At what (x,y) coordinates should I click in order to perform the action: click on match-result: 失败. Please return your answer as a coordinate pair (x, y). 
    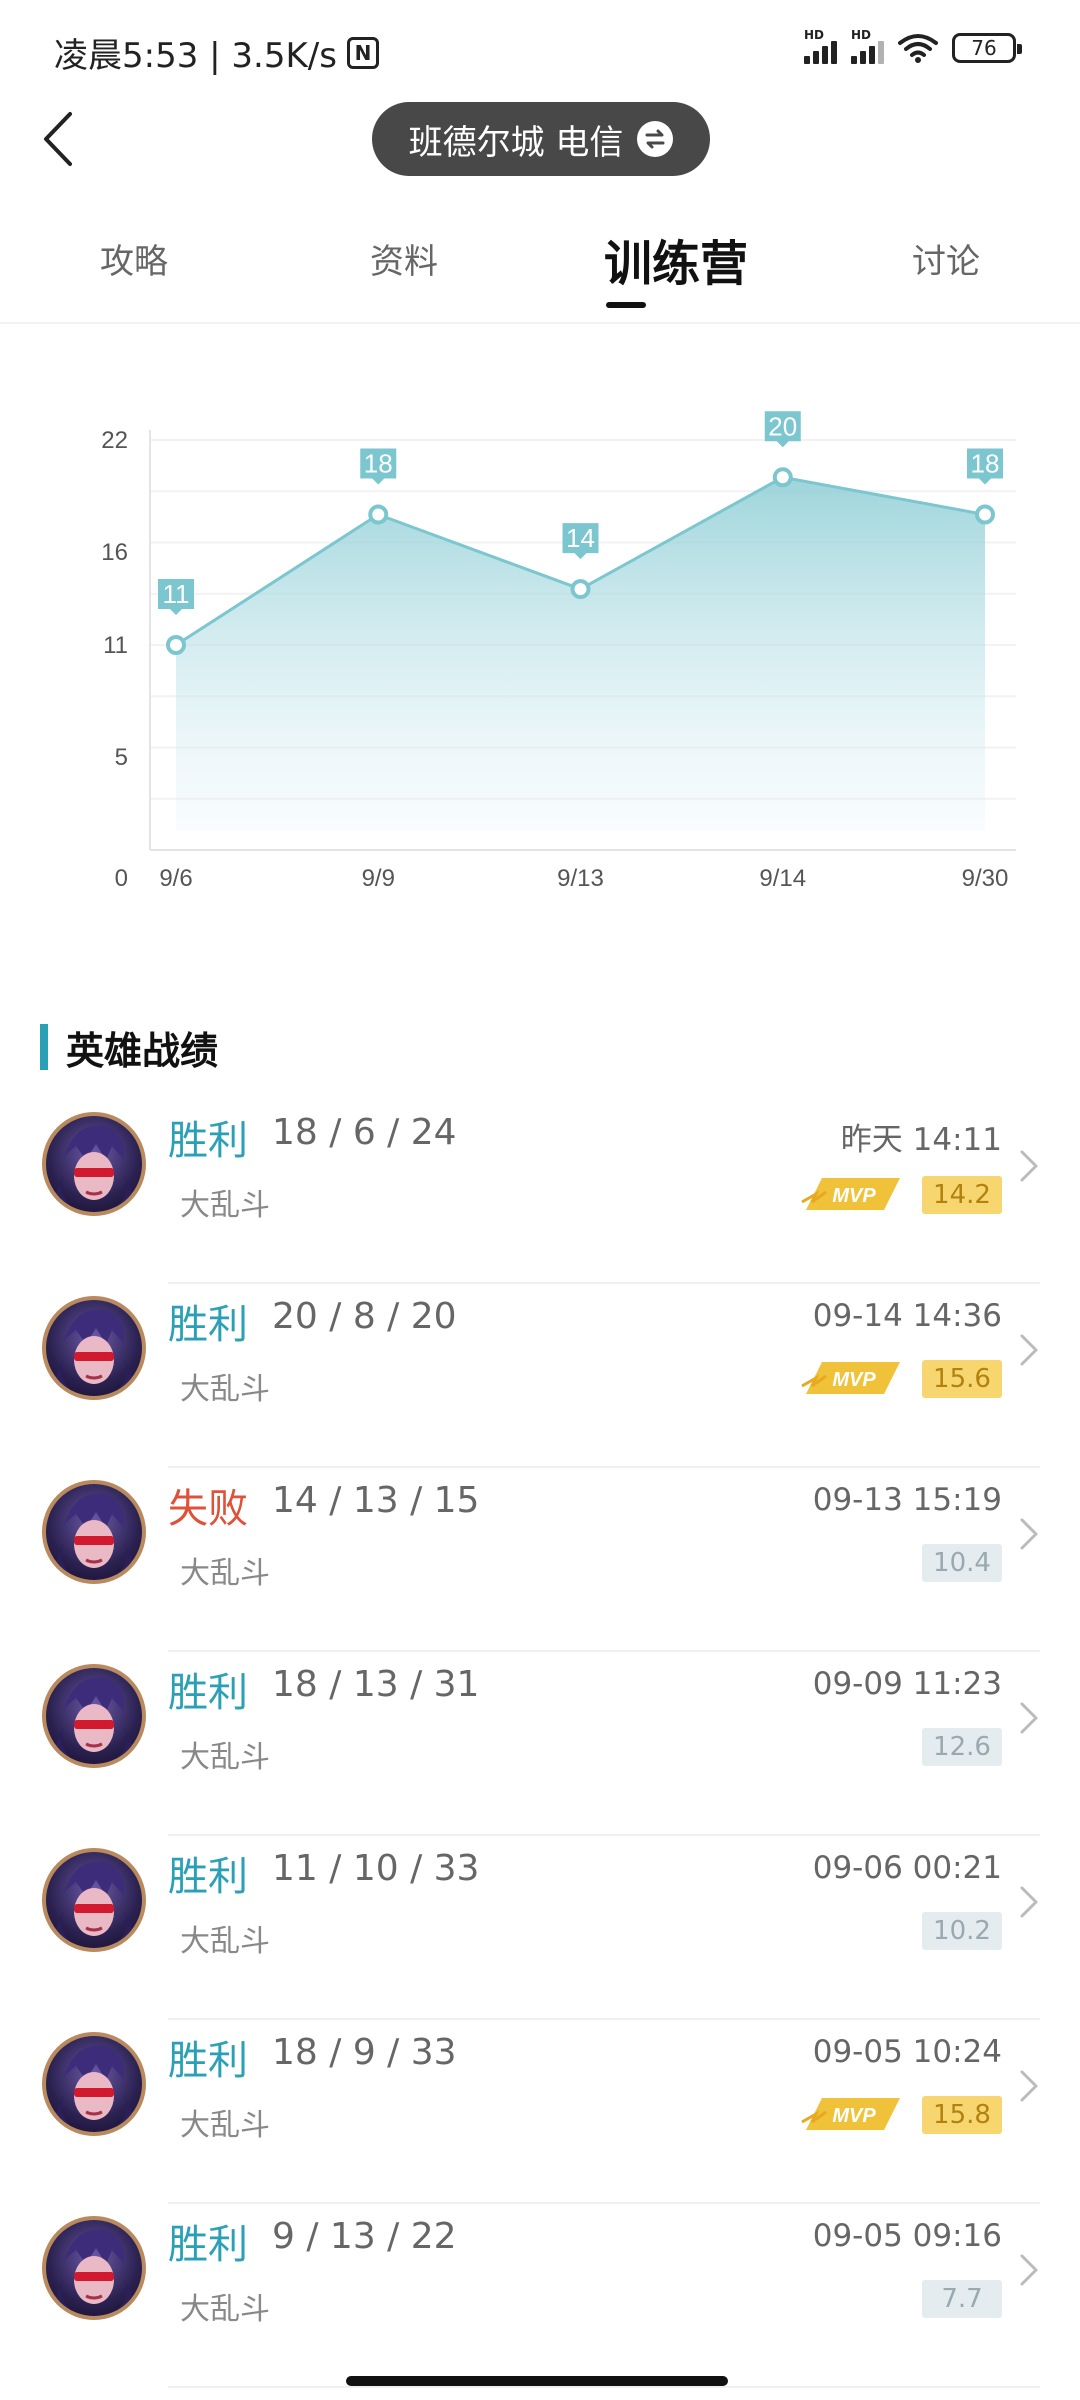
    Looking at the image, I should click on (208, 1509).